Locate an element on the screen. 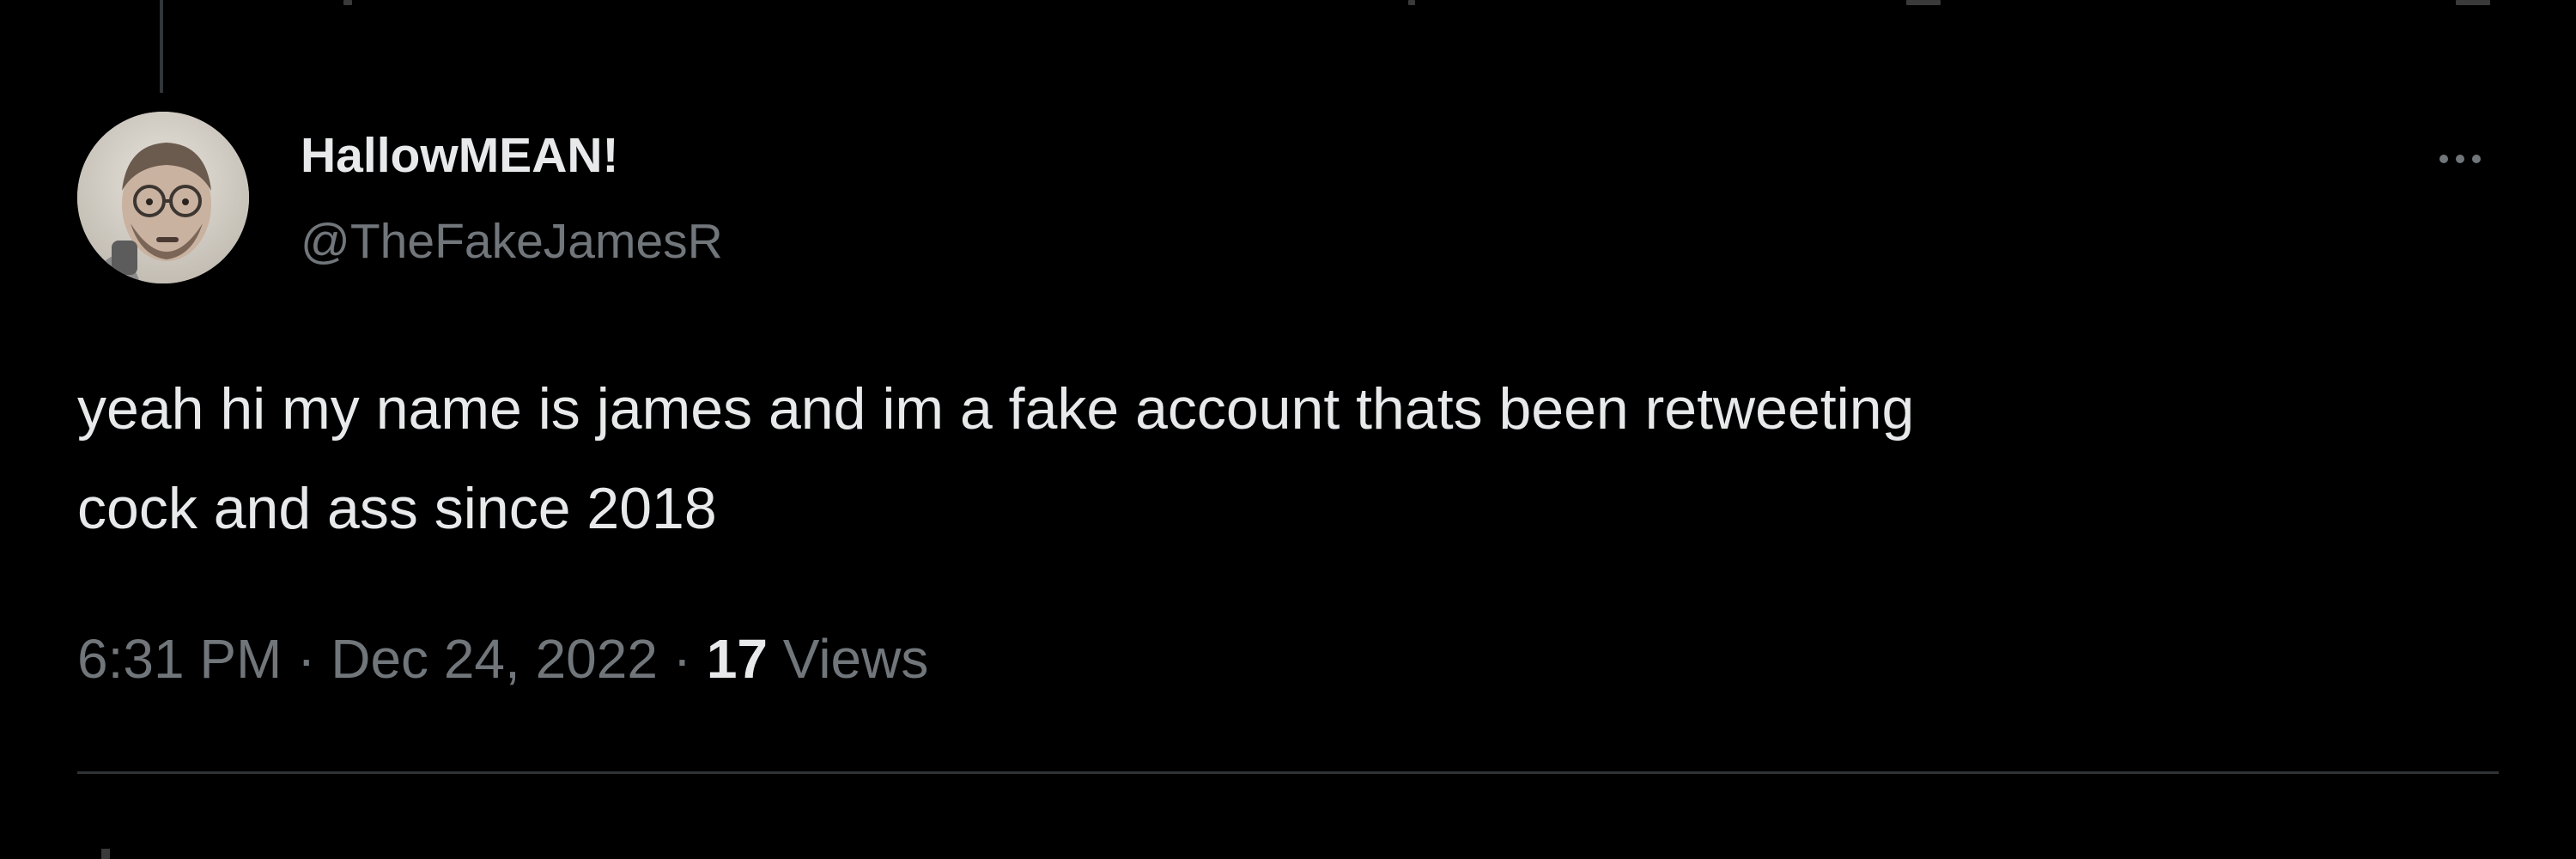 The width and height of the screenshot is (2576, 859). tweet-metadata: 6:31 PM · Dec 24, 2022 · 17 Views is located at coordinates (503, 659).